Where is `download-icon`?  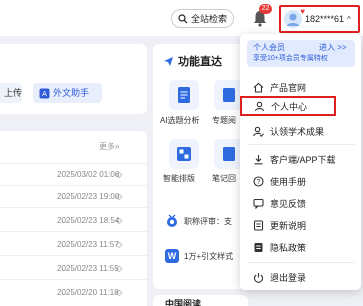 download-icon is located at coordinates (258, 159).